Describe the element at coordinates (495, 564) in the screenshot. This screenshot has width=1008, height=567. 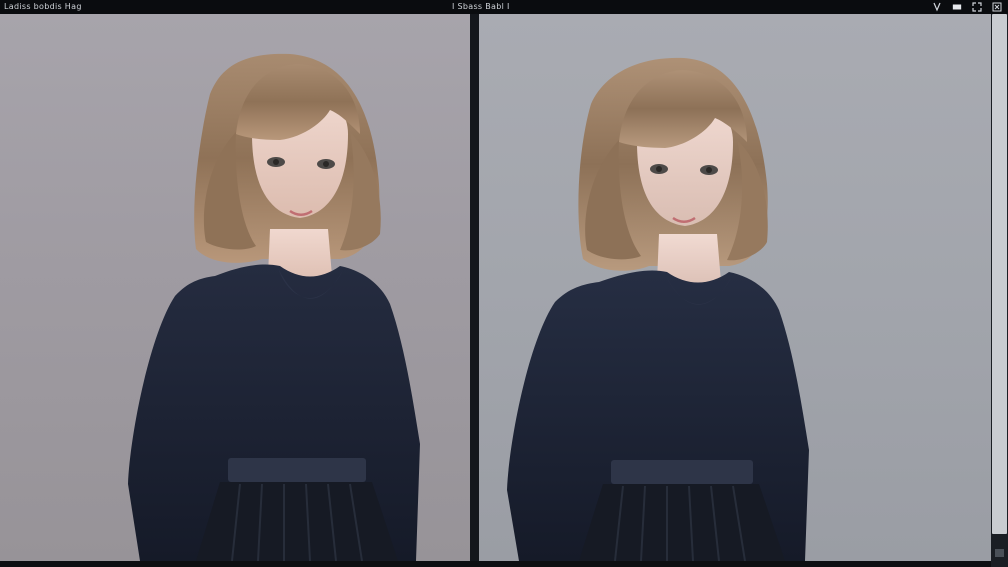
I see `bottom-frame` at that location.